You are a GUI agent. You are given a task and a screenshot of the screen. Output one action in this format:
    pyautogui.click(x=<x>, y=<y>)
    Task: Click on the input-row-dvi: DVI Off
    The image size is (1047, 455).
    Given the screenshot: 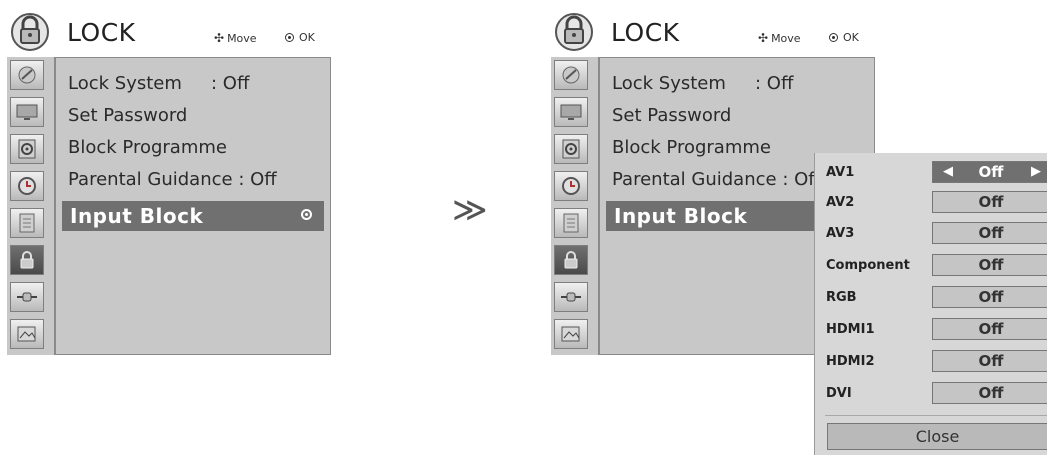 What is the action you would take?
    pyautogui.click(x=936, y=394)
    